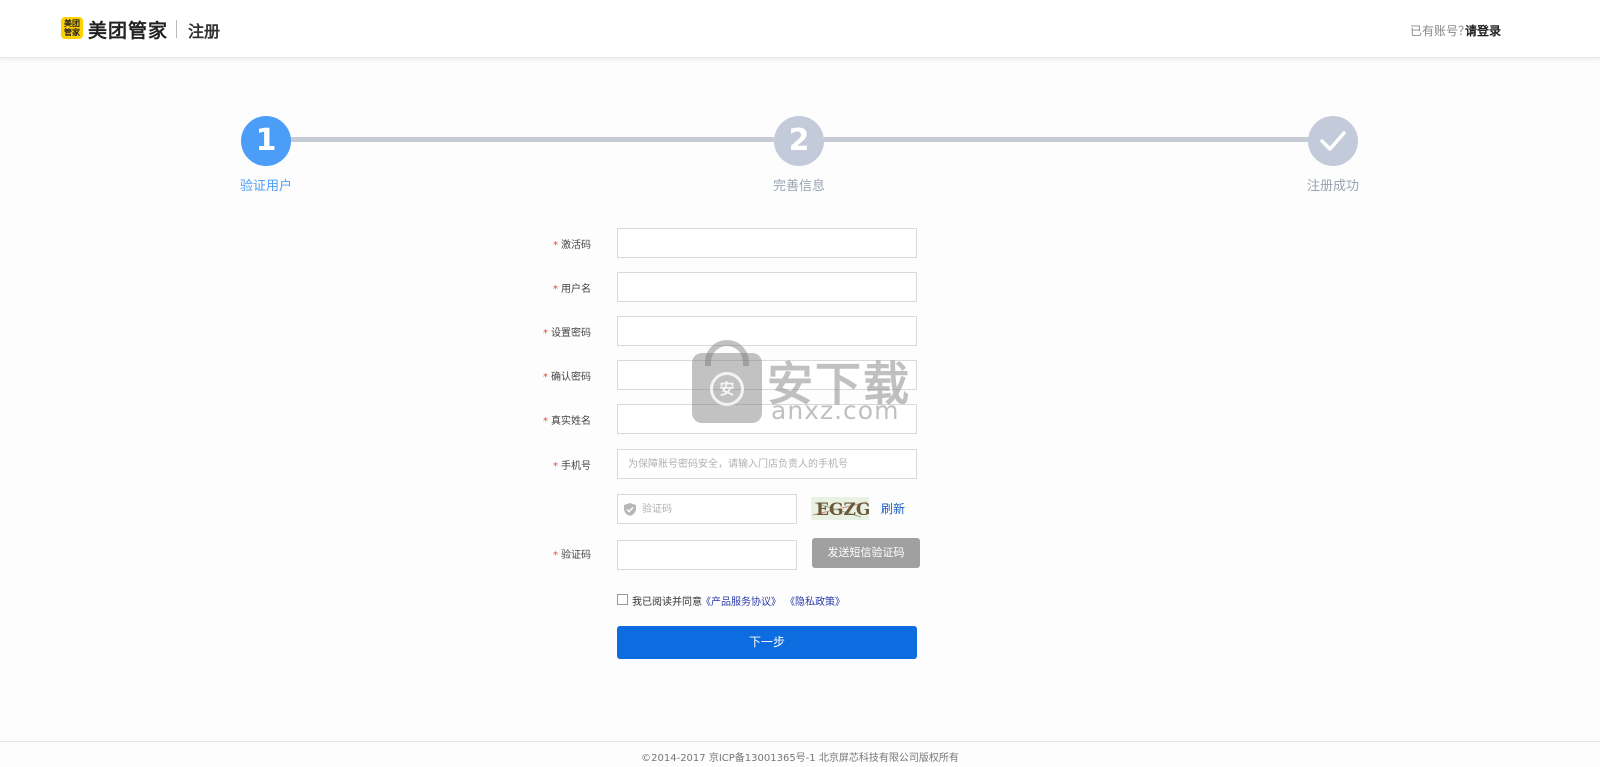  What do you see at coordinates (835, 410) in the screenshot?
I see `watermark-url: anxz.com` at bounding box center [835, 410].